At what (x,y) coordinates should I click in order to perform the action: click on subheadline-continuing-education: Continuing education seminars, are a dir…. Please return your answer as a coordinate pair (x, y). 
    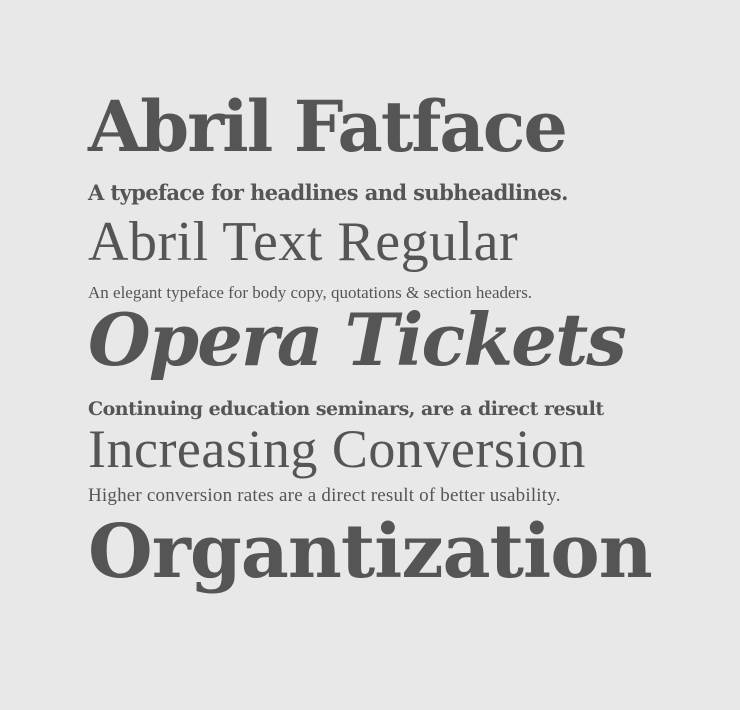
    Looking at the image, I should click on (346, 409).